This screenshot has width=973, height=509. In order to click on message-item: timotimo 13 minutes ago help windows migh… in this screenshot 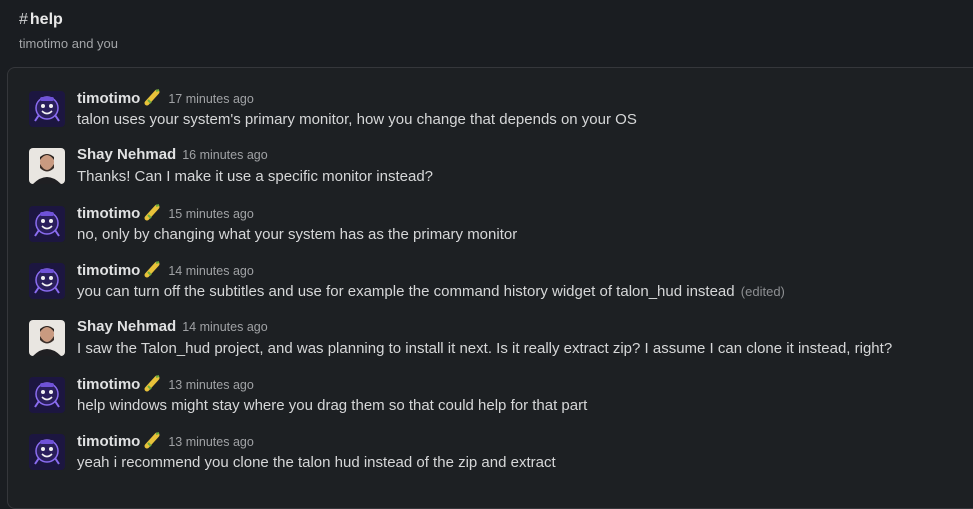, I will do `click(499, 400)`.